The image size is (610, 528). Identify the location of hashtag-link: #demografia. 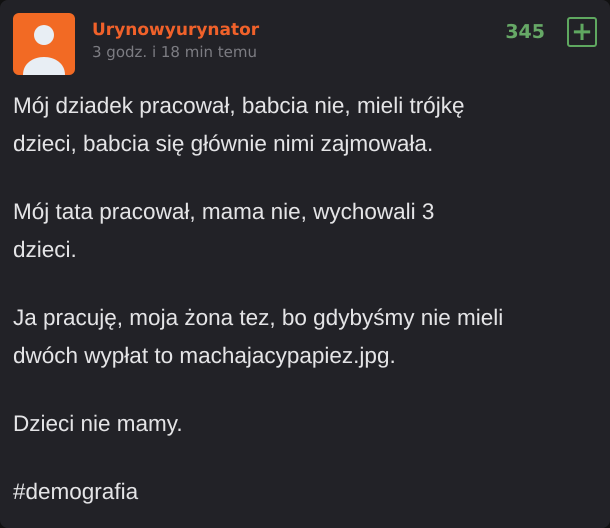
(75, 492).